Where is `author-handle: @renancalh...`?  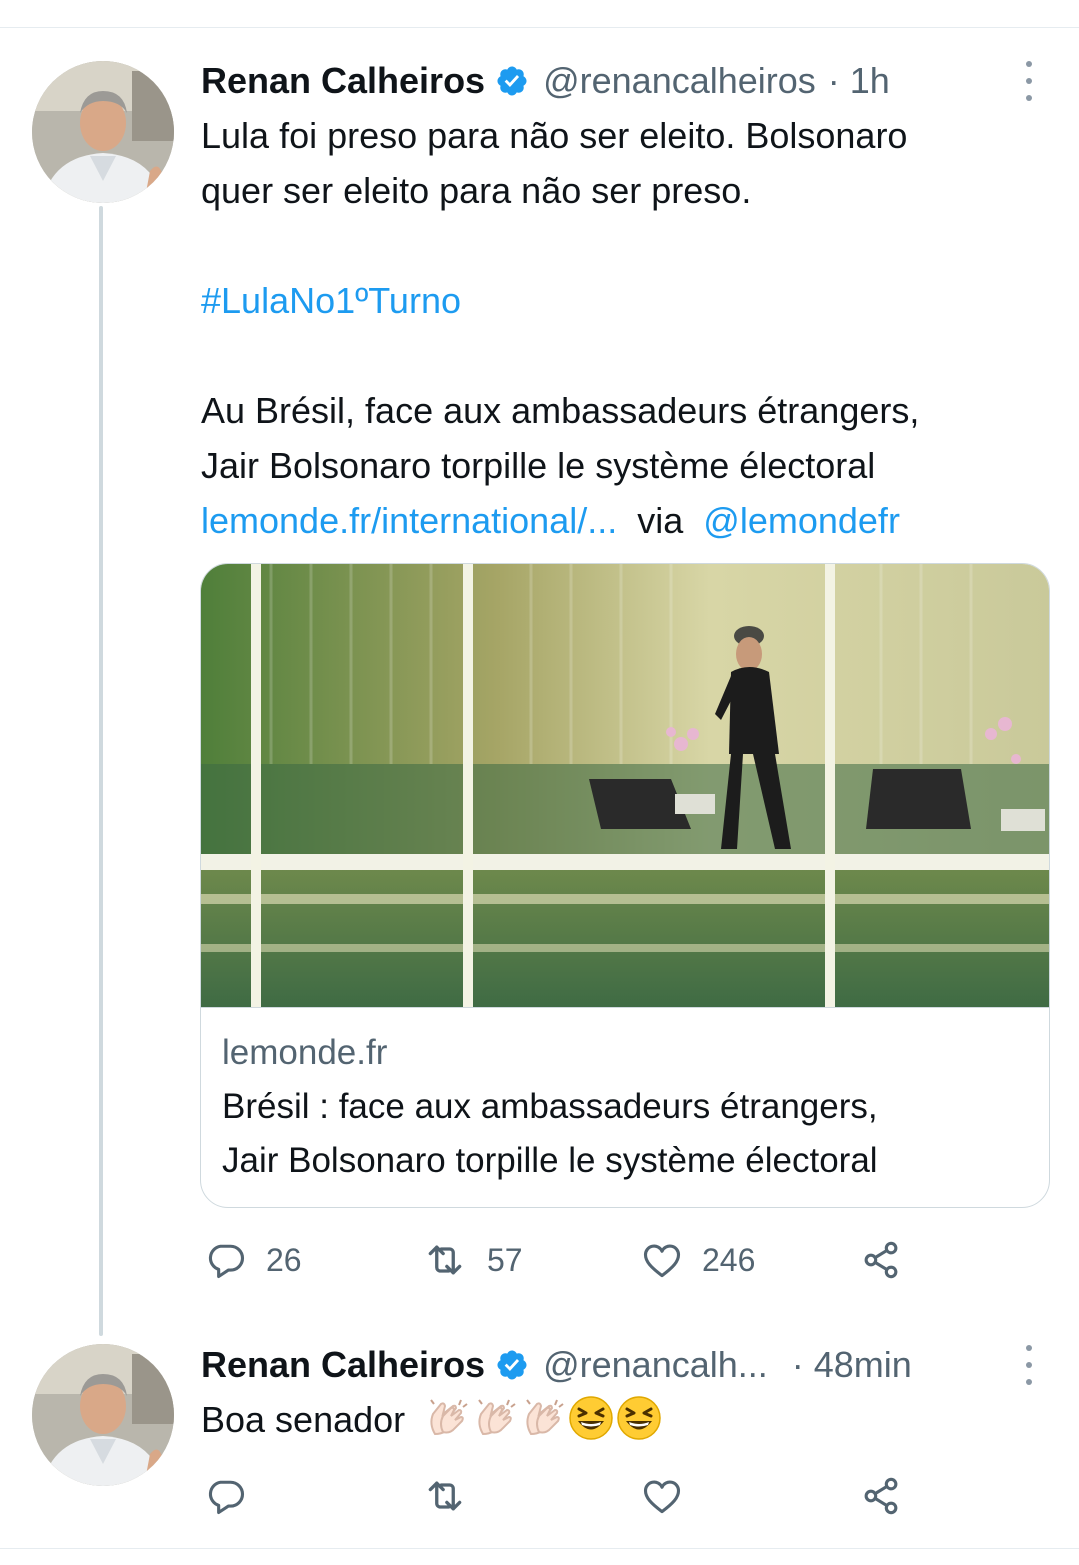
author-handle: @renancalh... is located at coordinates (655, 1365).